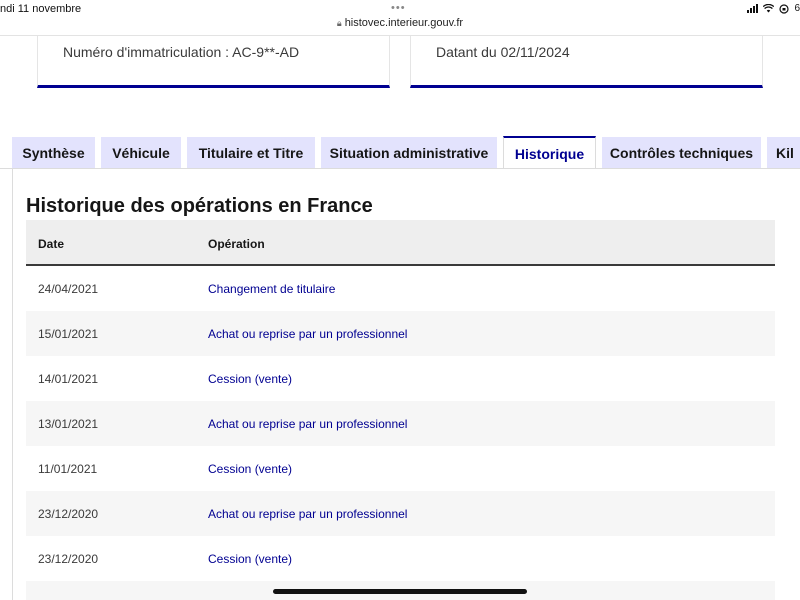 This screenshot has width=800, height=600. What do you see at coordinates (68, 424) in the screenshot?
I see `row-date: 13/01/2021` at bounding box center [68, 424].